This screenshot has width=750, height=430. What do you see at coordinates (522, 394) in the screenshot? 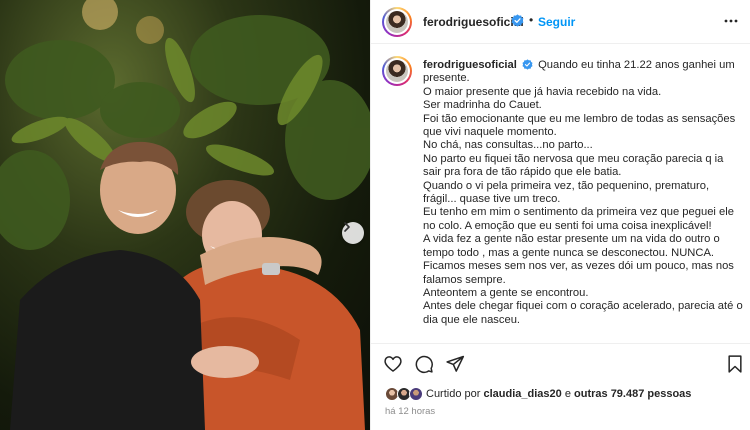
I see `liker-username: claudia_dias20` at bounding box center [522, 394].